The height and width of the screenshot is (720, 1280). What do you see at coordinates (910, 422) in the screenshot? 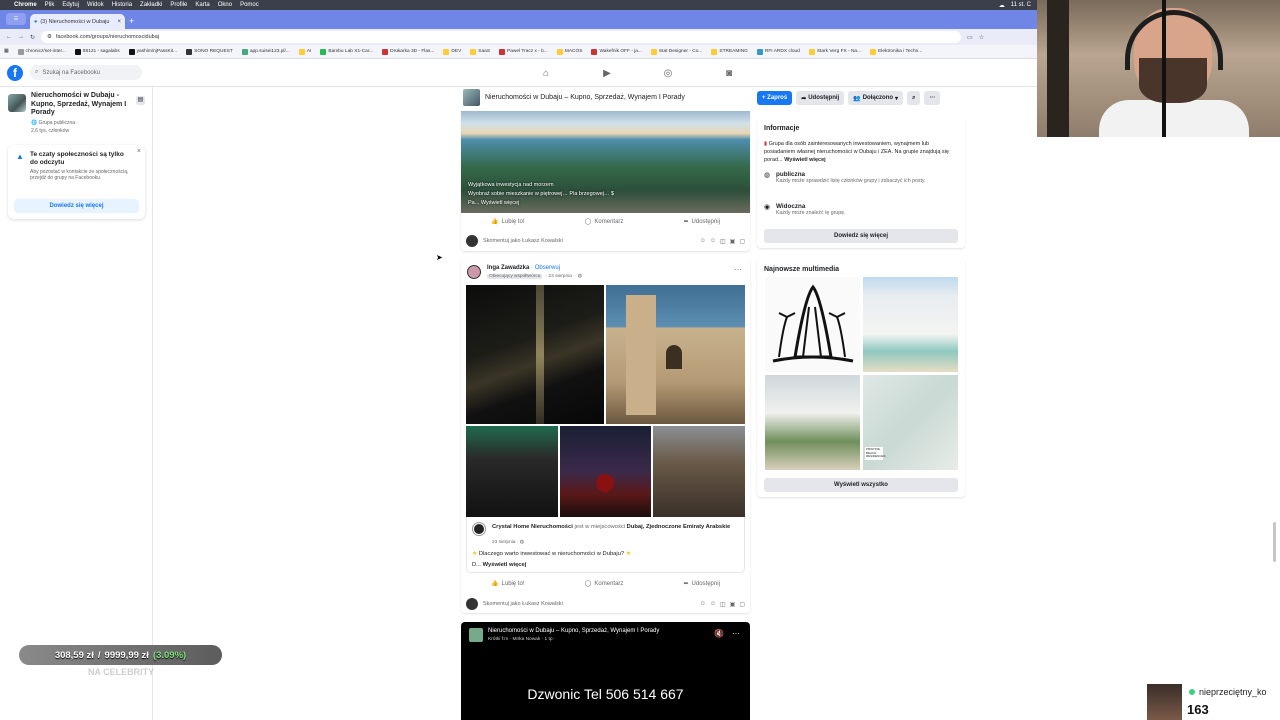
I see `media-site-map: PRISTINE · BEACH · RESIDENCES` at bounding box center [910, 422].